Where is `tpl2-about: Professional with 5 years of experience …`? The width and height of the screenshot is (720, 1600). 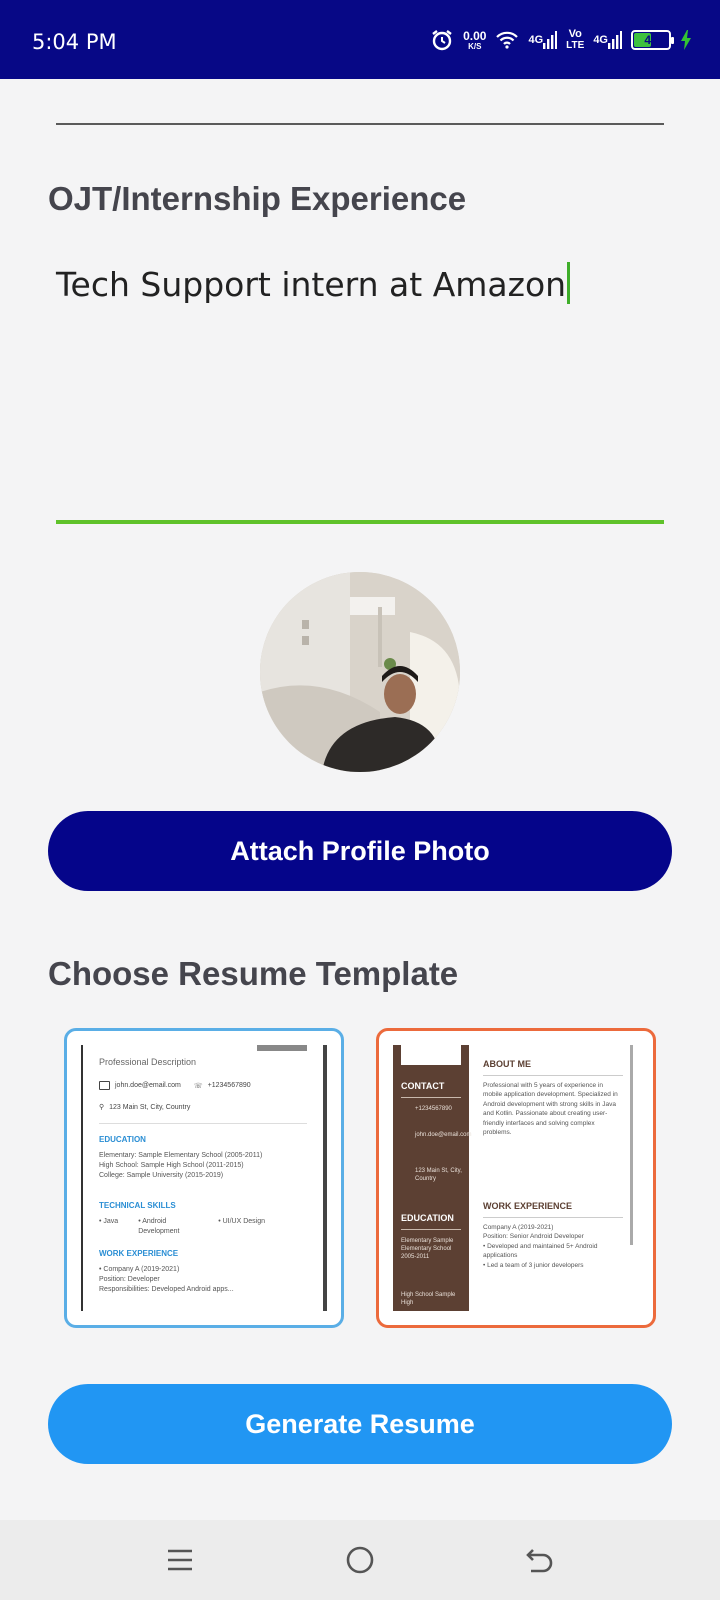
tpl2-about: Professional with 5 years of experience … is located at coordinates (550, 1109).